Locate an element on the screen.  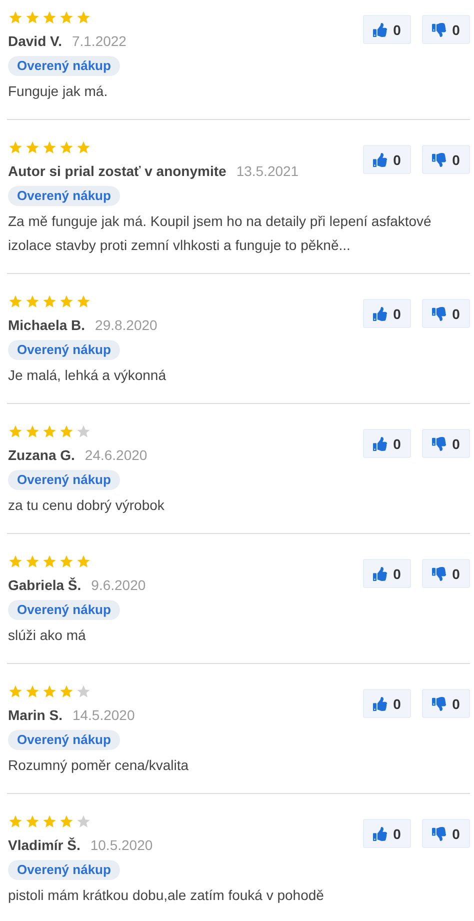
author-name: David V. is located at coordinates (35, 41).